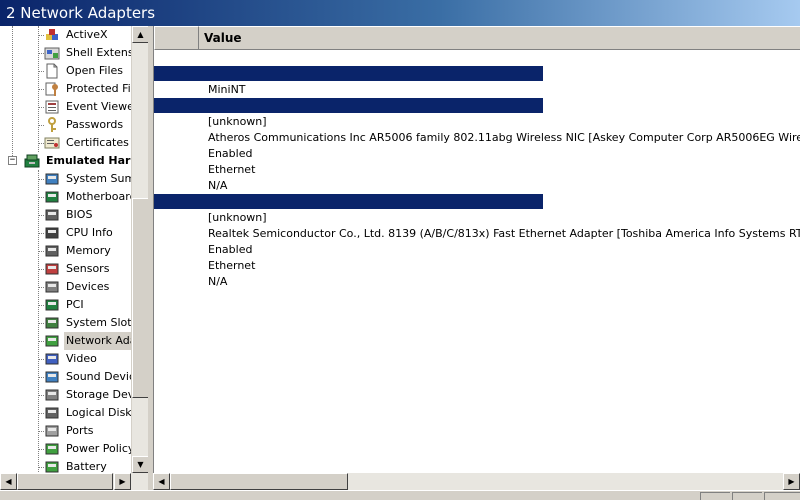 The height and width of the screenshot is (500, 800). Describe the element at coordinates (52, 377) in the screenshot. I see `sound-devices-icon` at that location.